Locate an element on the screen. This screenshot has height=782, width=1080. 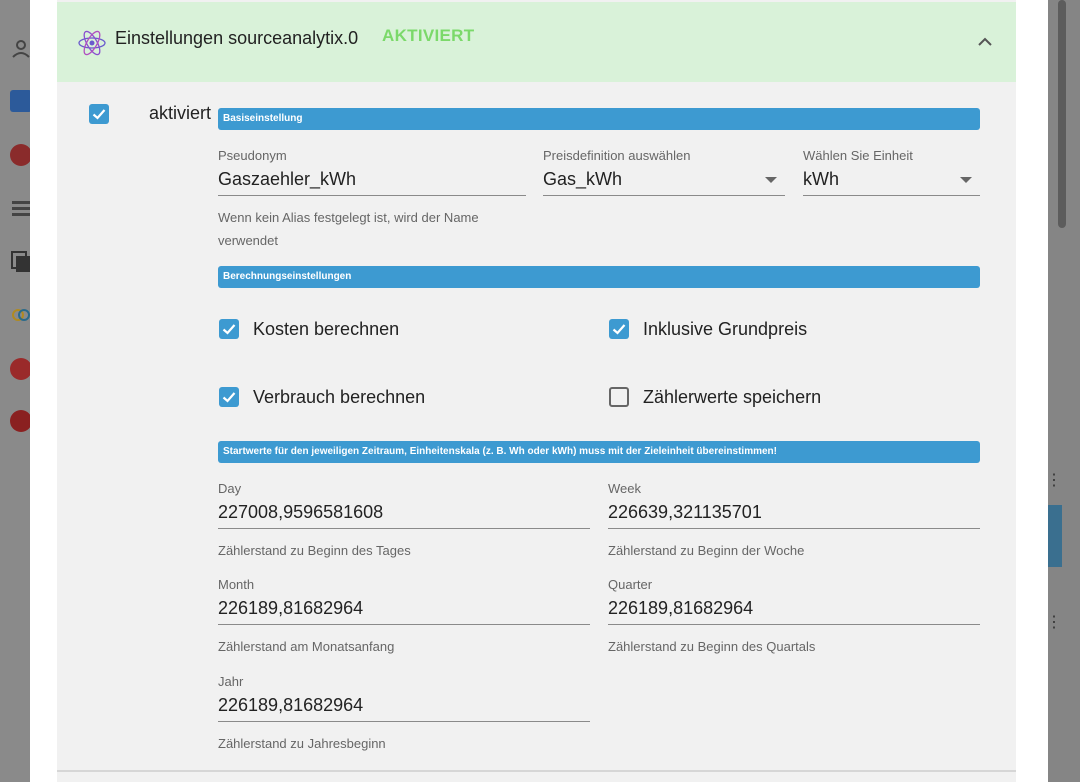
clock-icon is located at coordinates (21, 369).